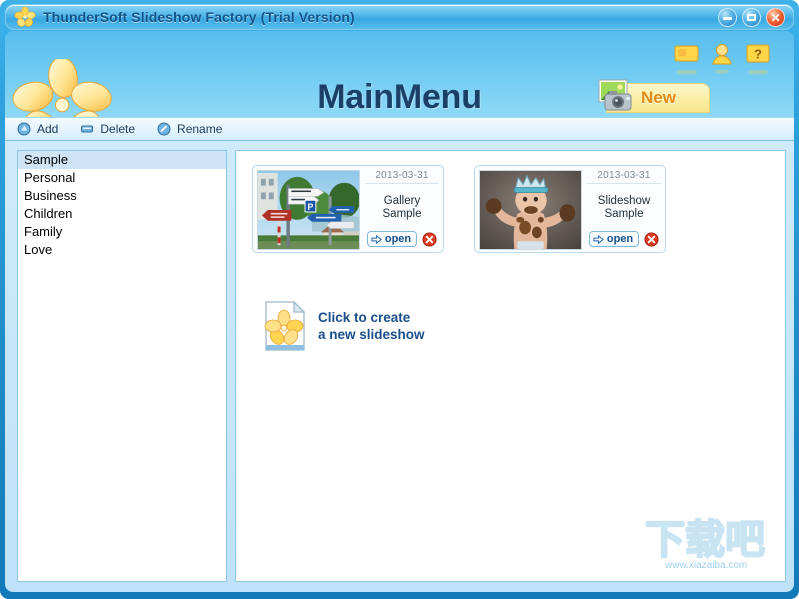 The height and width of the screenshot is (599, 799). I want to click on new-slideshow-button: New, so click(654, 96).